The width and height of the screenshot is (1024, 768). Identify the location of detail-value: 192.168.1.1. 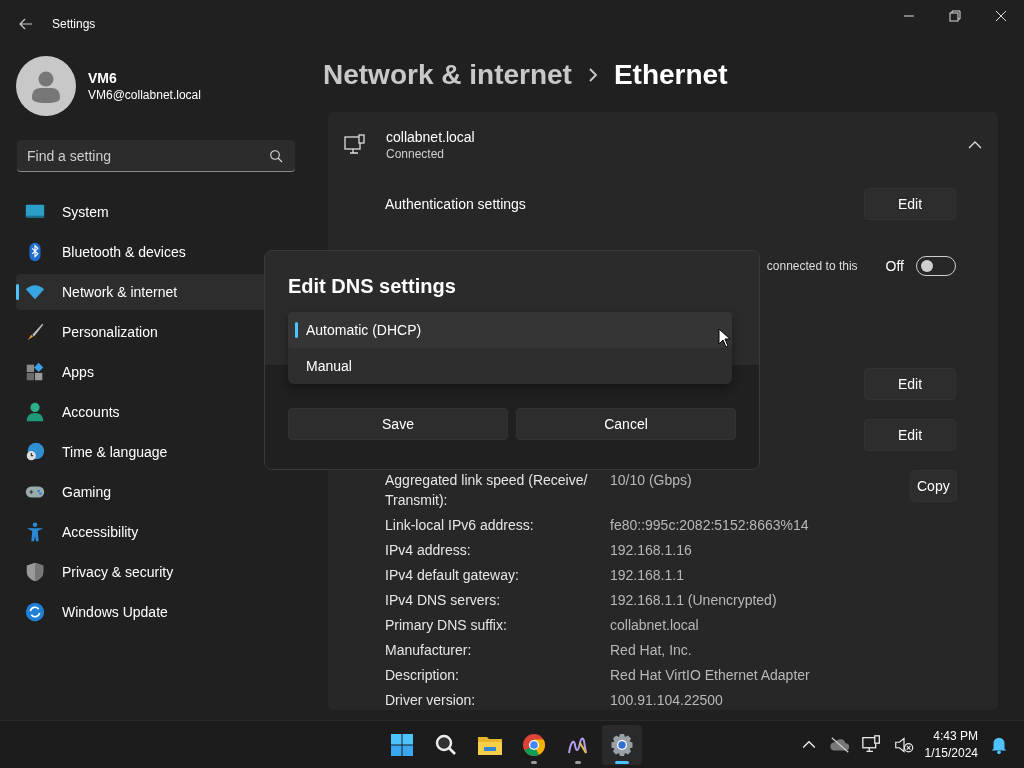
(647, 575).